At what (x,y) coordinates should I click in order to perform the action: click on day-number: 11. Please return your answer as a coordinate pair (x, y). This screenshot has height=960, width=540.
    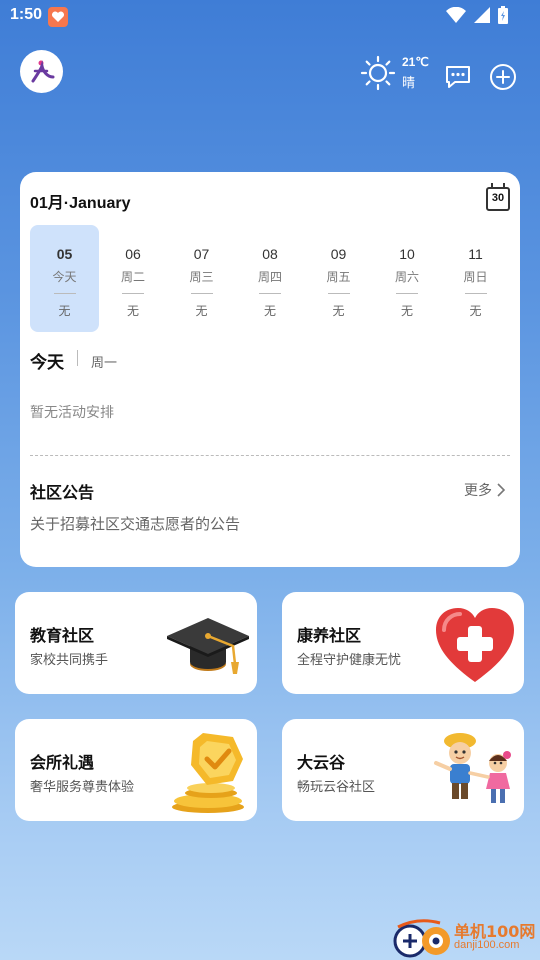
    Looking at the image, I should click on (475, 254).